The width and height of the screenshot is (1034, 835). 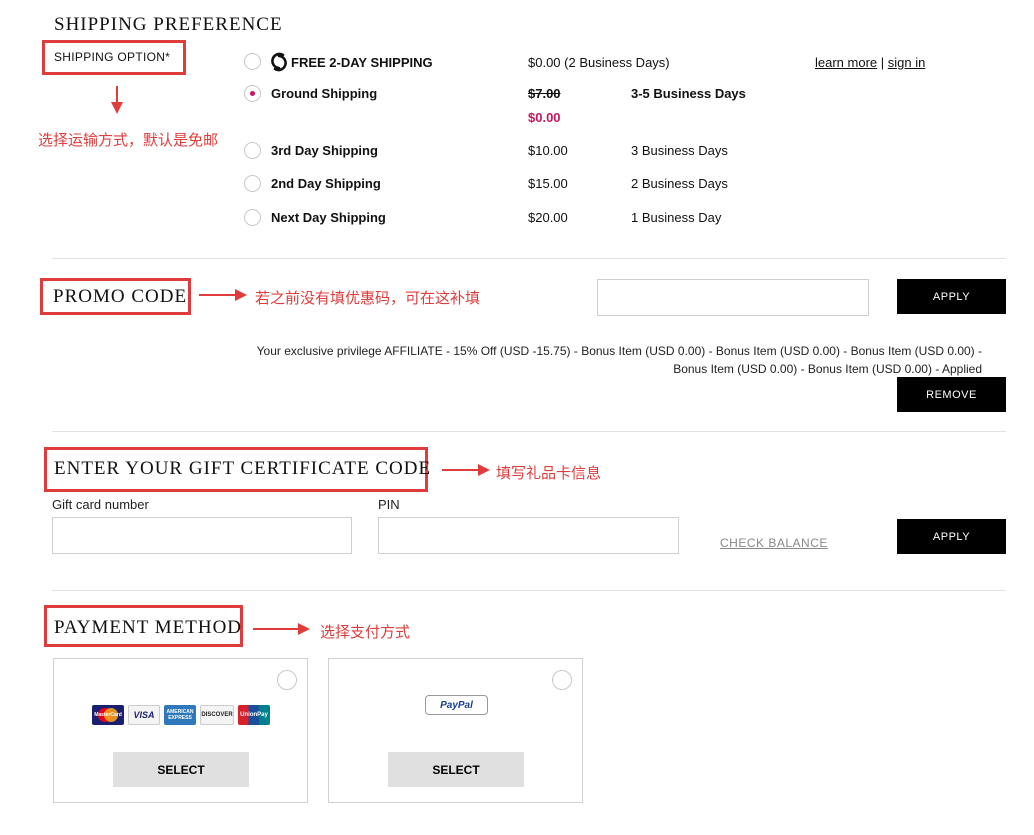 What do you see at coordinates (548, 150) in the screenshot?
I see `shipping-option-price: $10.00` at bounding box center [548, 150].